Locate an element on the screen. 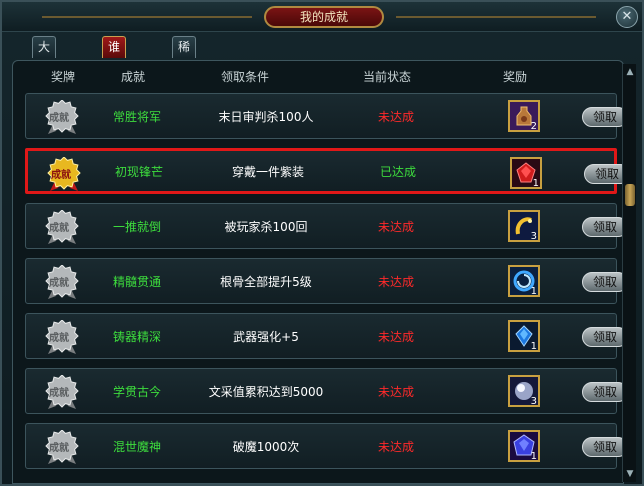 The width and height of the screenshot is (644, 486). claim-condition: 根骨全部提升5级 is located at coordinates (266, 281).